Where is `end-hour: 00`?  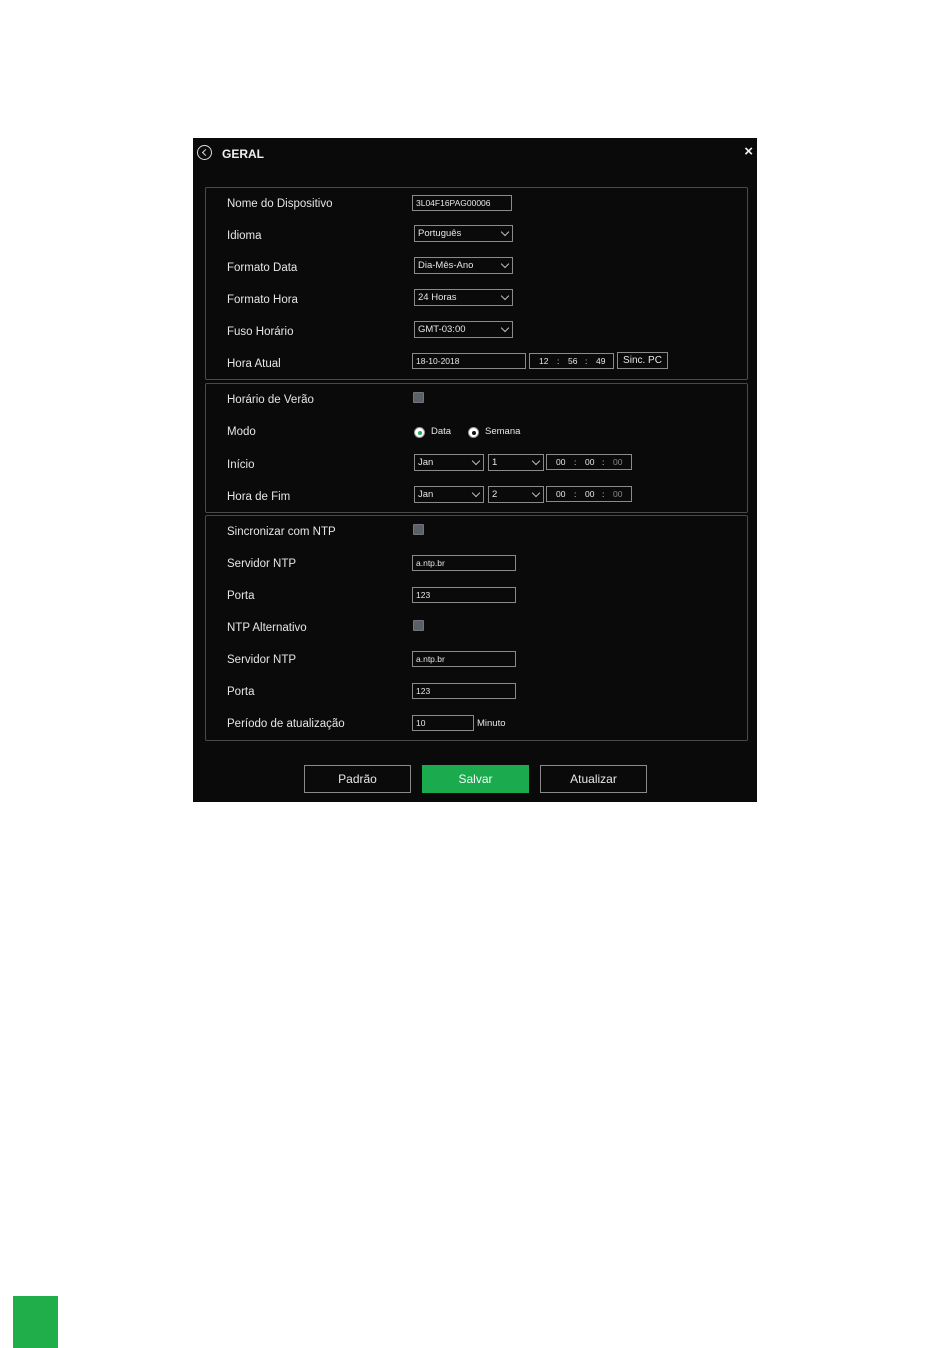 end-hour: 00 is located at coordinates (561, 494).